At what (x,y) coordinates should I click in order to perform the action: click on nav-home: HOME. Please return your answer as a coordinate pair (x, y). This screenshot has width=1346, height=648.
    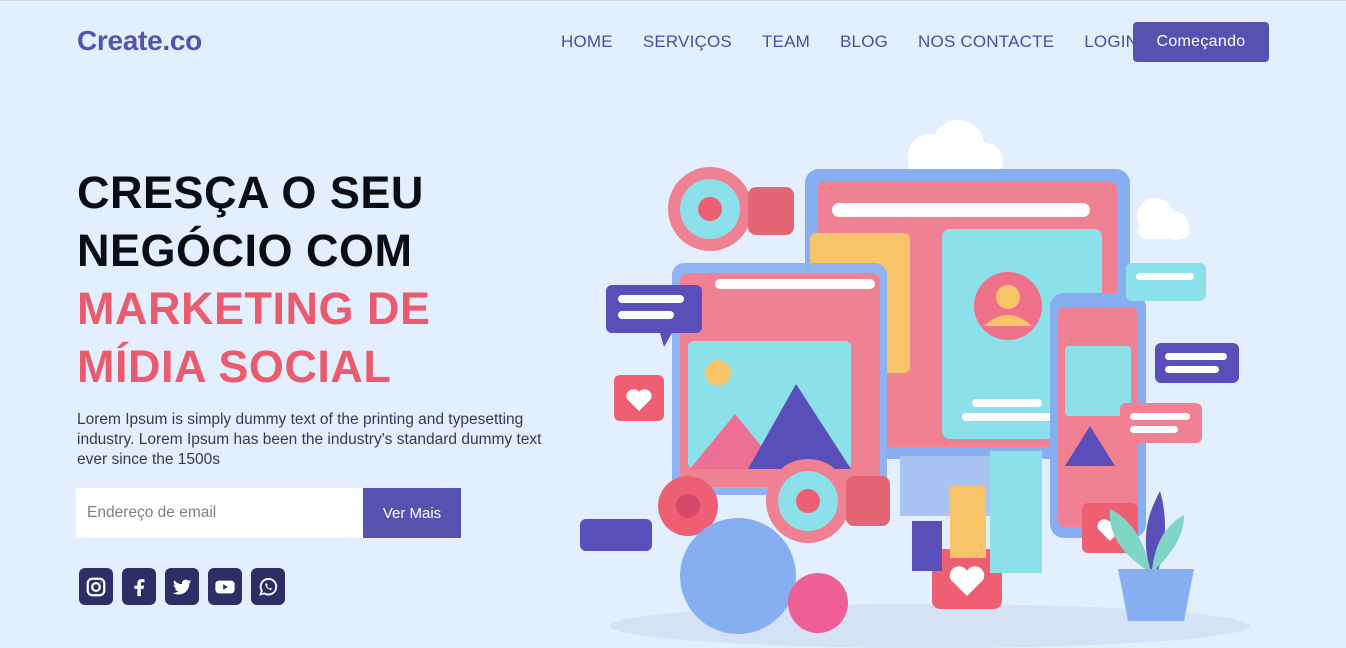
    Looking at the image, I should click on (587, 42).